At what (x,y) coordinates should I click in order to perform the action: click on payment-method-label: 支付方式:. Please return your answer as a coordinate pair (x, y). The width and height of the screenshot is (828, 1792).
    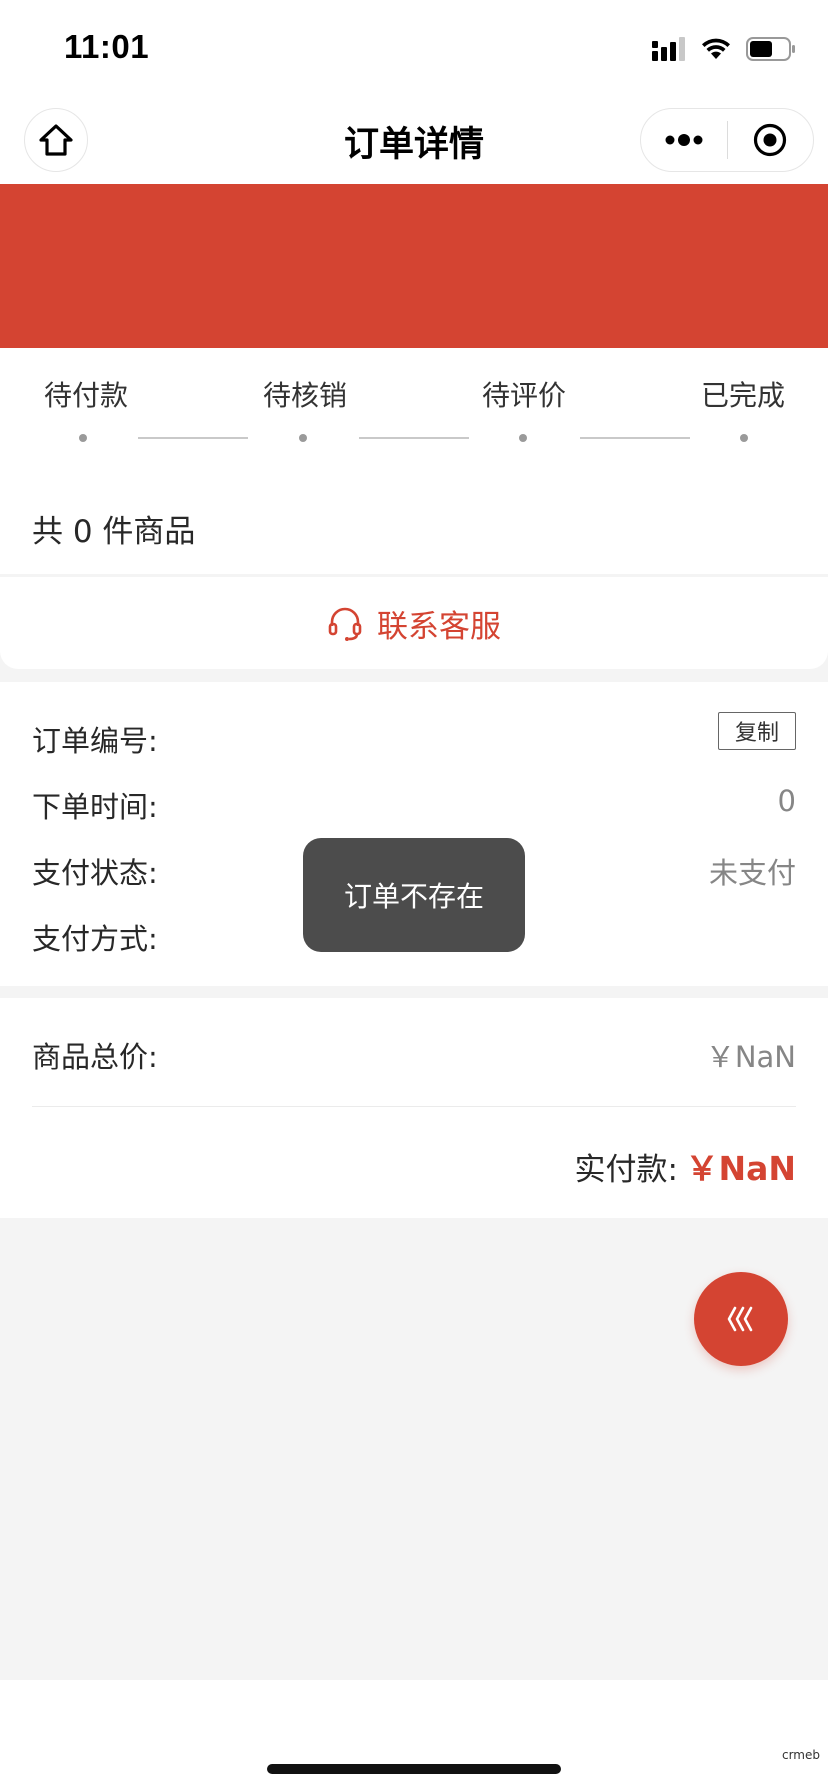
    Looking at the image, I should click on (95, 939).